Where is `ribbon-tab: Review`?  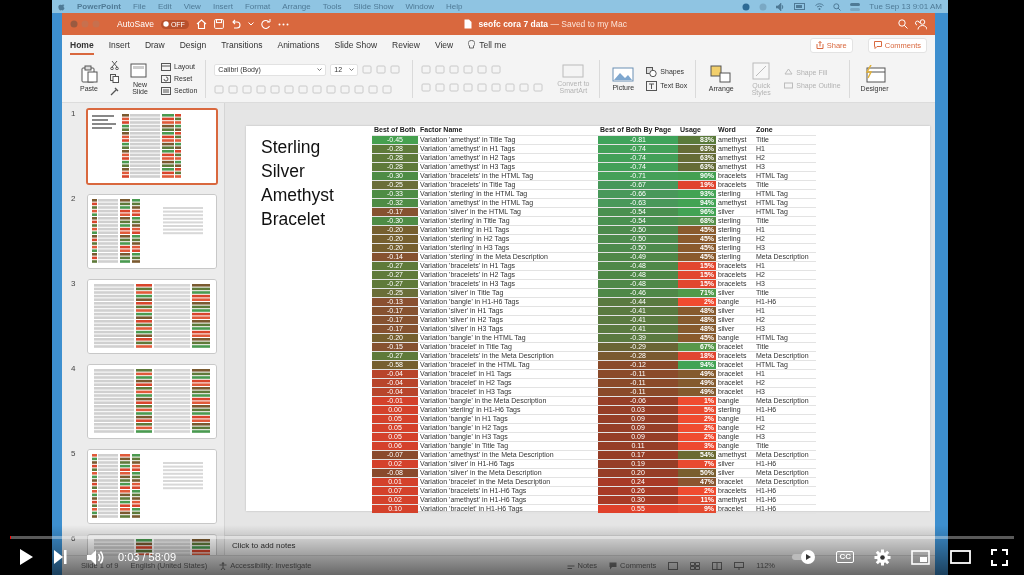
ribbon-tab: Review is located at coordinates (406, 45).